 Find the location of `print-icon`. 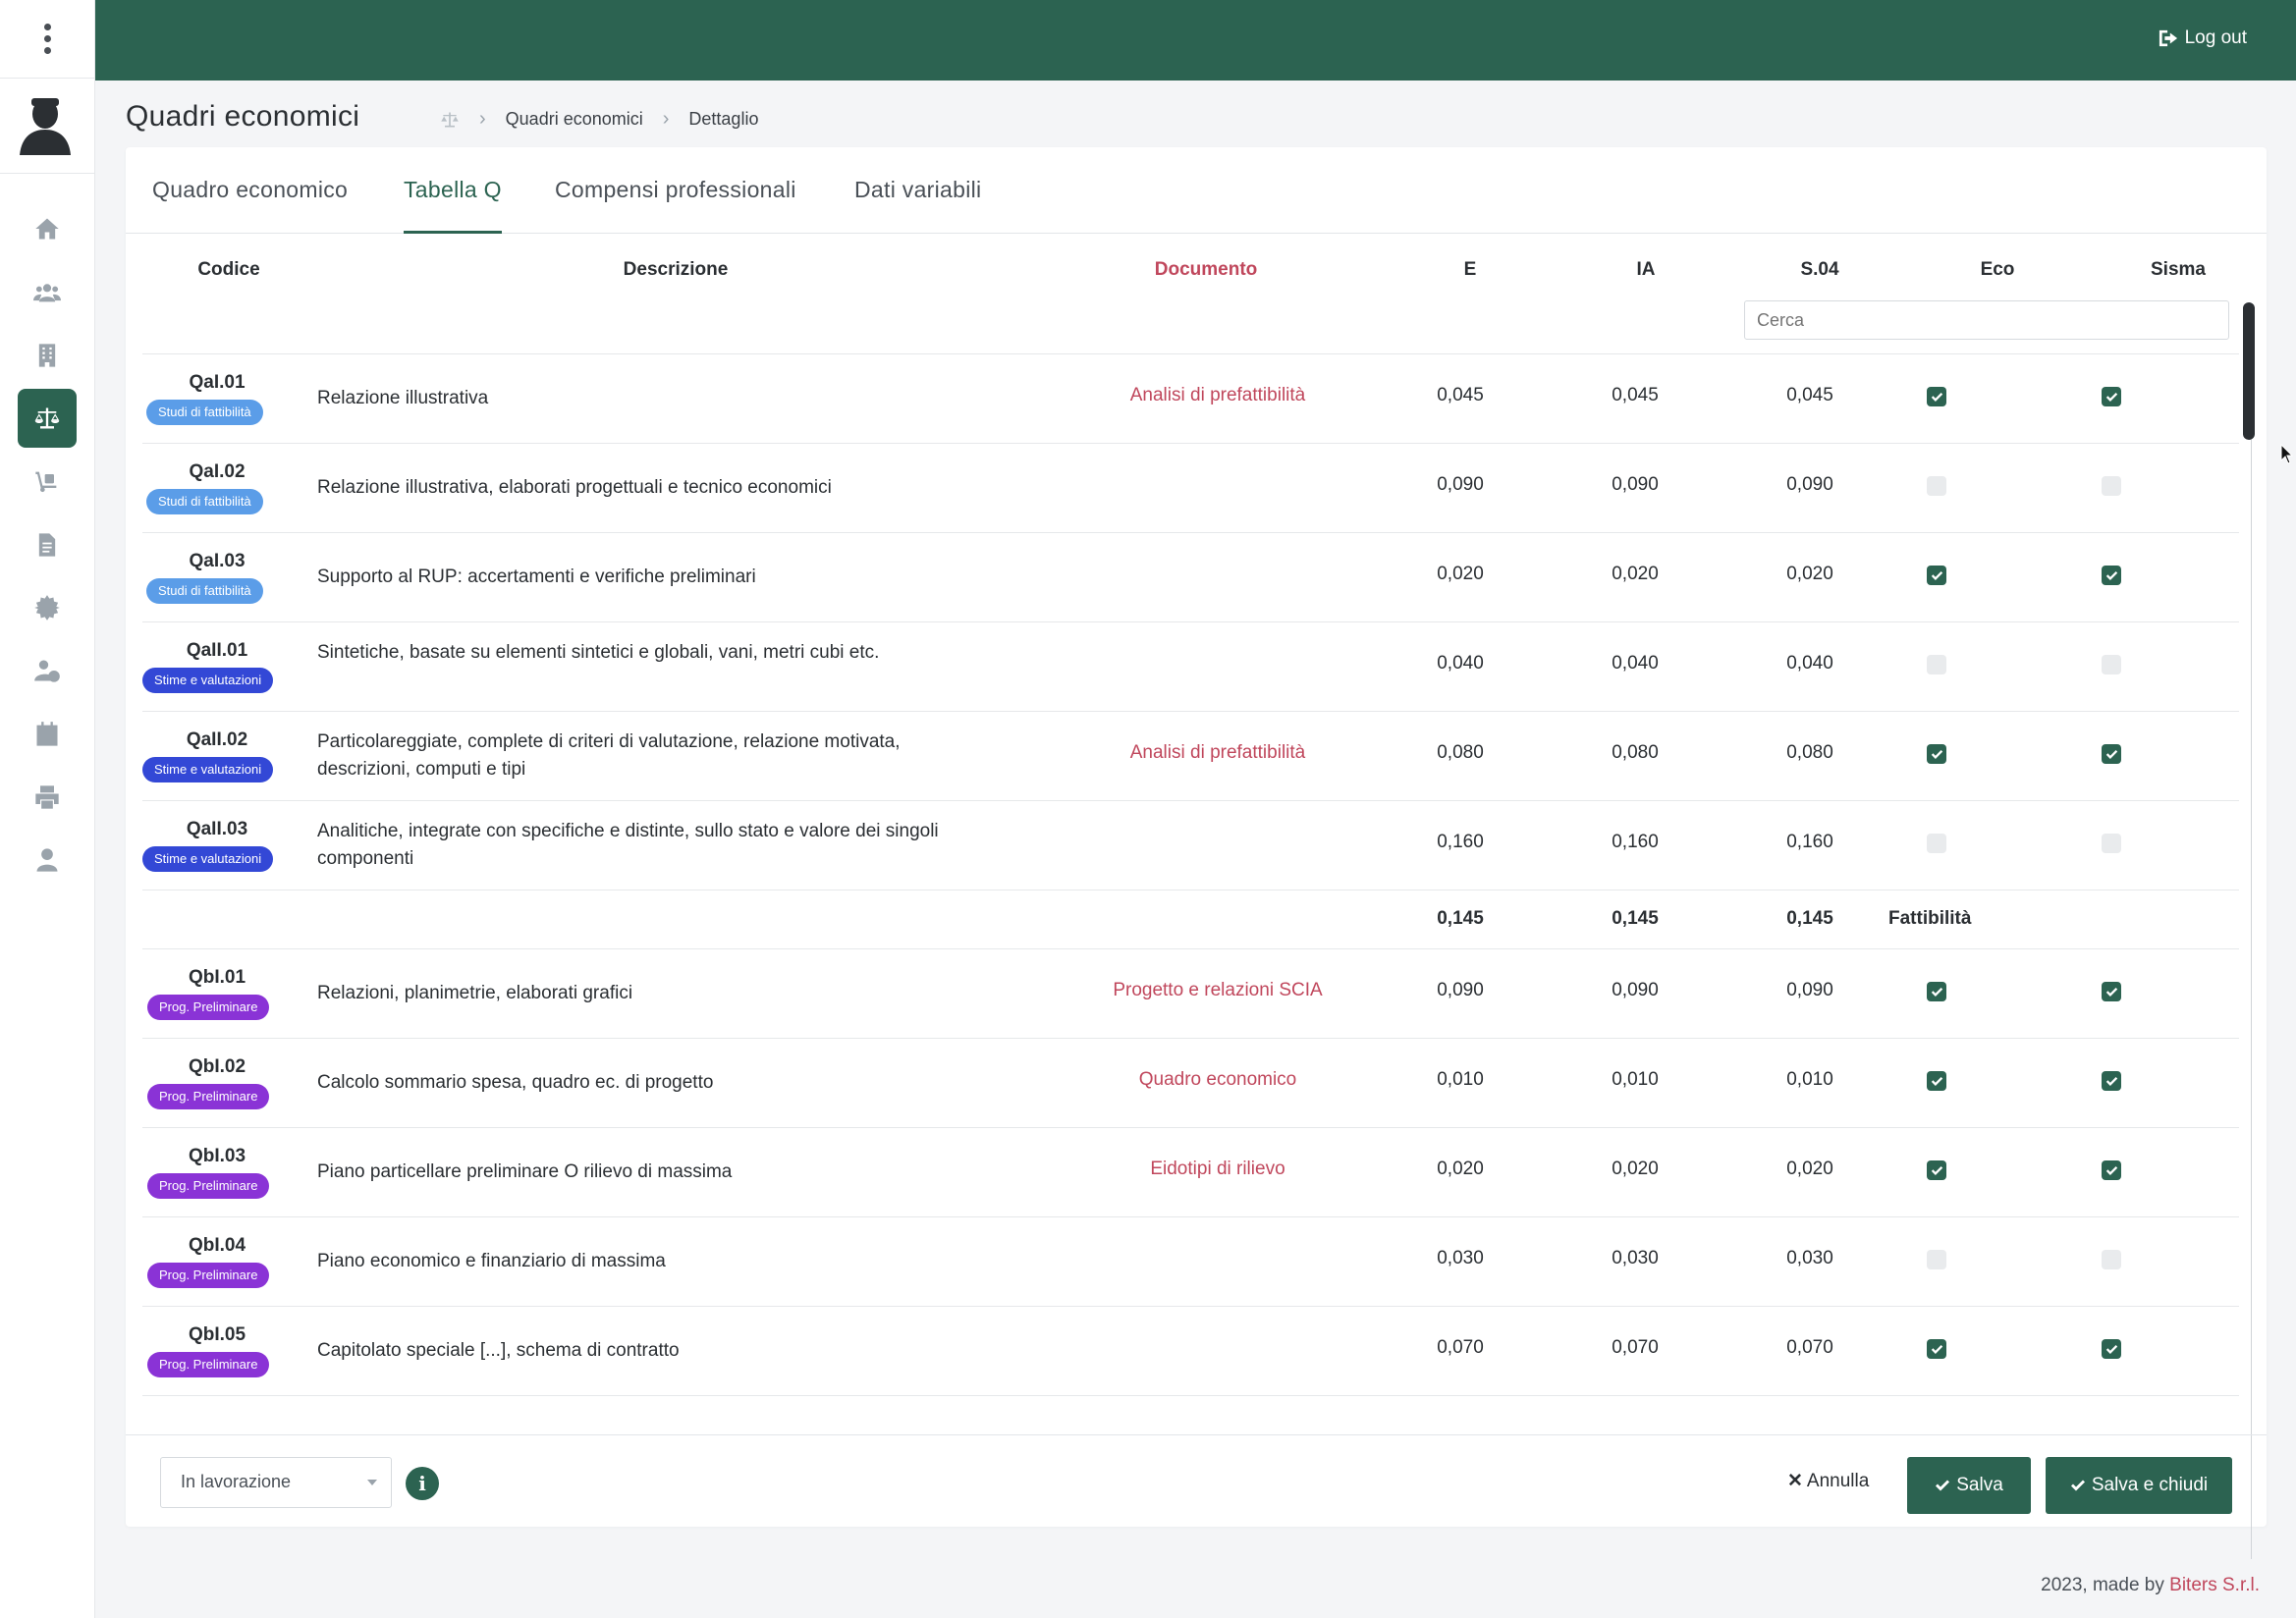

print-icon is located at coordinates (47, 797).